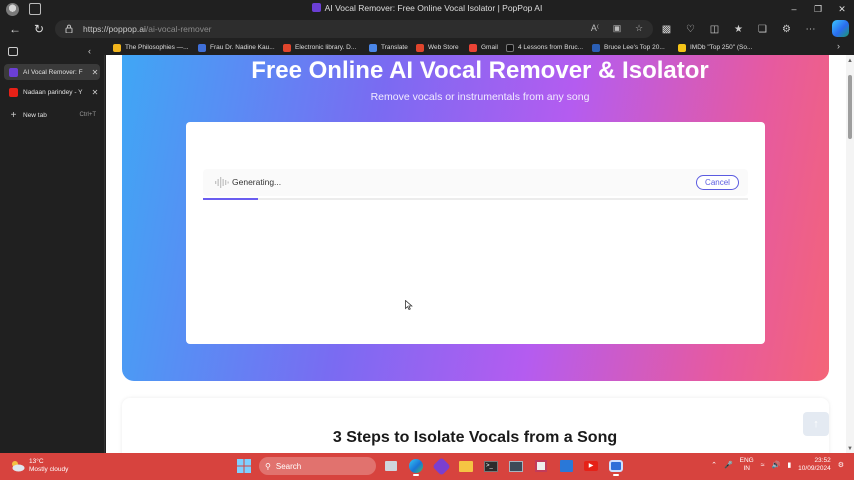 The width and height of the screenshot is (854, 480). I want to click on url-host: https://poppop.ai, so click(114, 29).